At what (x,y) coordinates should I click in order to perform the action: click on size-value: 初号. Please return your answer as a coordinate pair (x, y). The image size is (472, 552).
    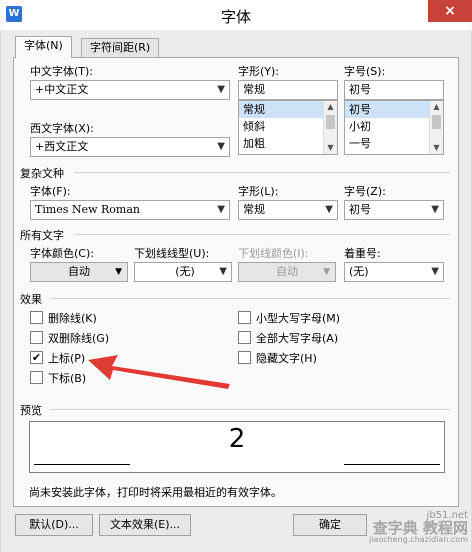
    Looking at the image, I should click on (360, 89).